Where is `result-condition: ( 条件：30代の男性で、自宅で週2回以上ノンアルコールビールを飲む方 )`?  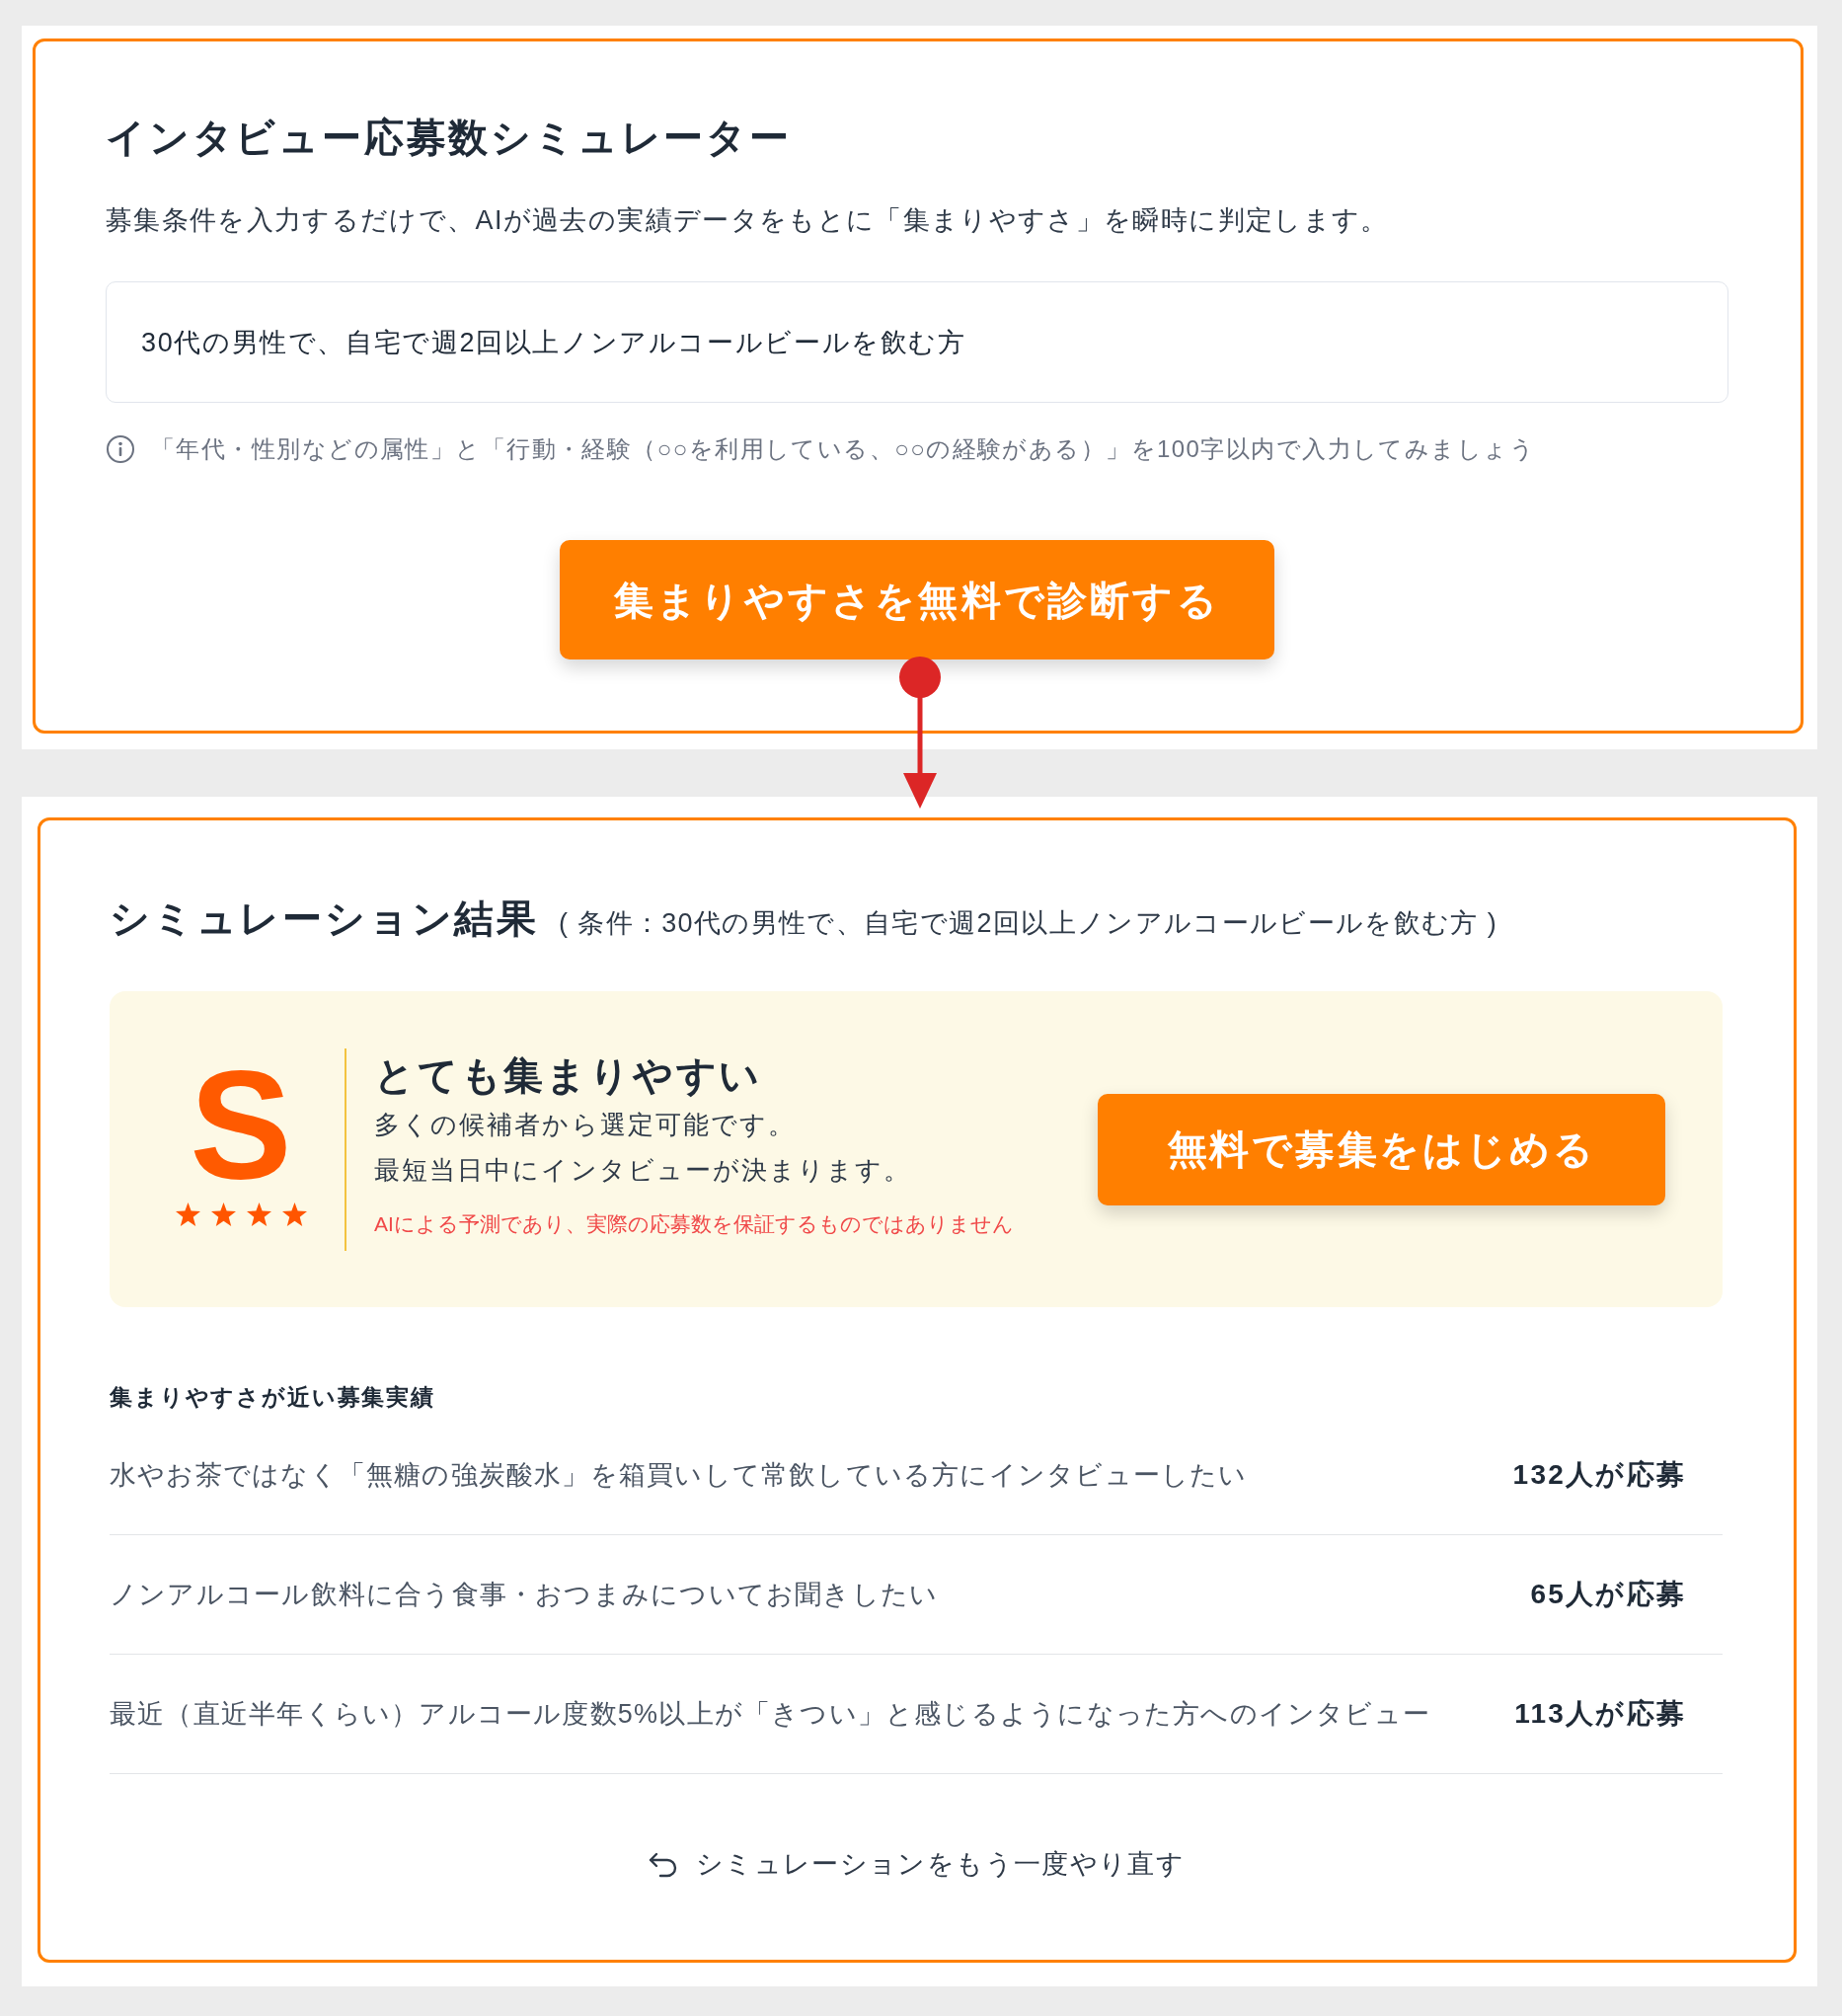 result-condition: ( 条件：30代の男性で、自宅で週2回以上ノンアルコールビールを飲む方 ) is located at coordinates (1028, 923).